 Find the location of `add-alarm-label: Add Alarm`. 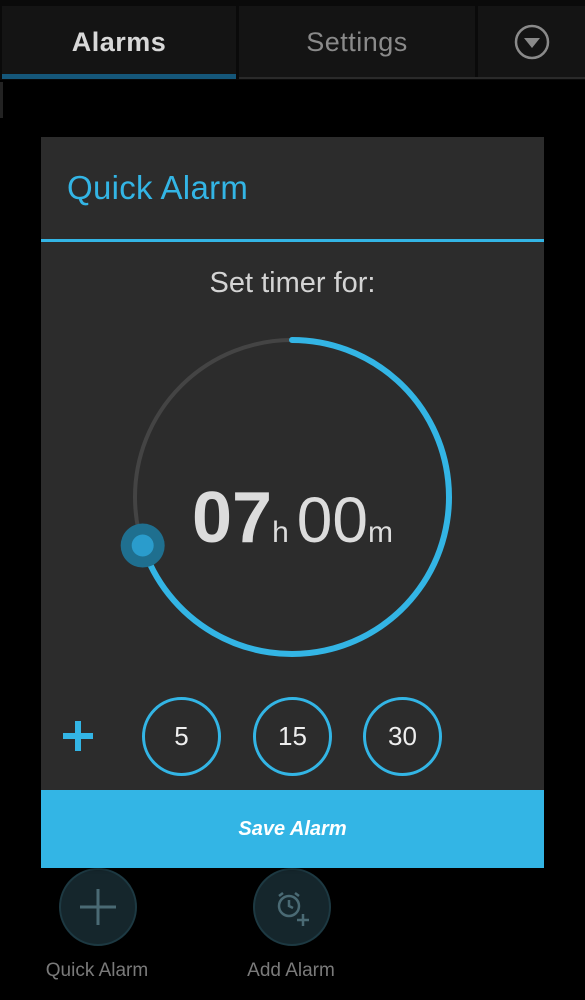

add-alarm-label: Add Alarm is located at coordinates (291, 970).